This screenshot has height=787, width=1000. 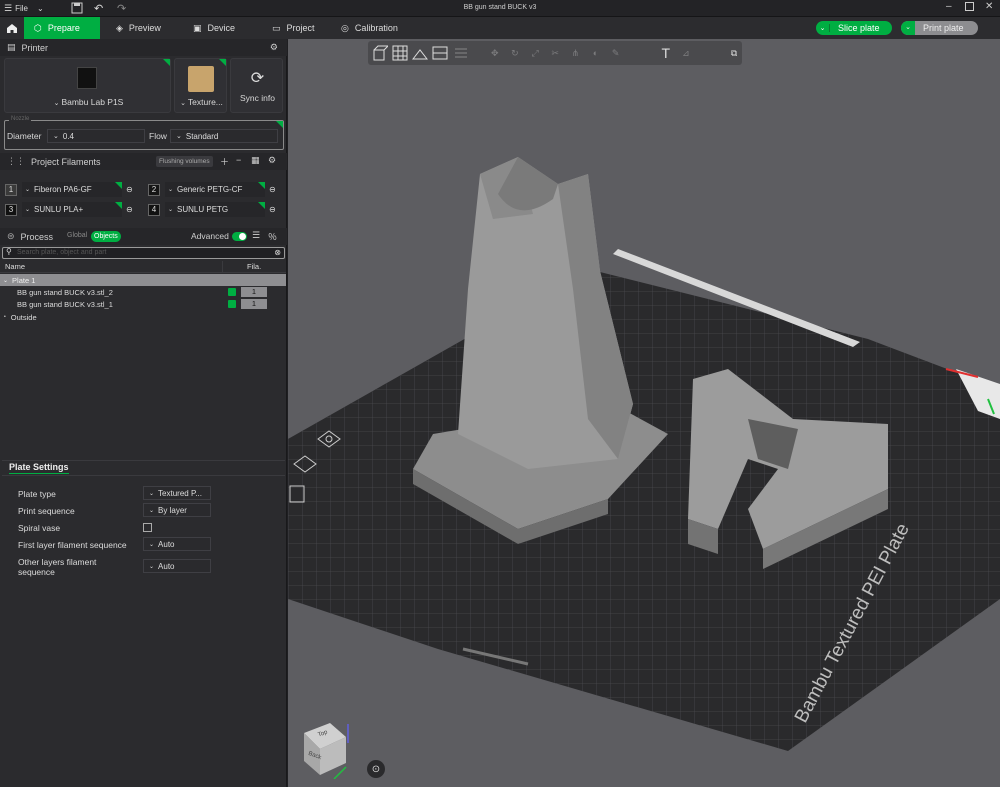 I want to click on plate-row: ⌄ Plate 1, so click(x=143, y=280).